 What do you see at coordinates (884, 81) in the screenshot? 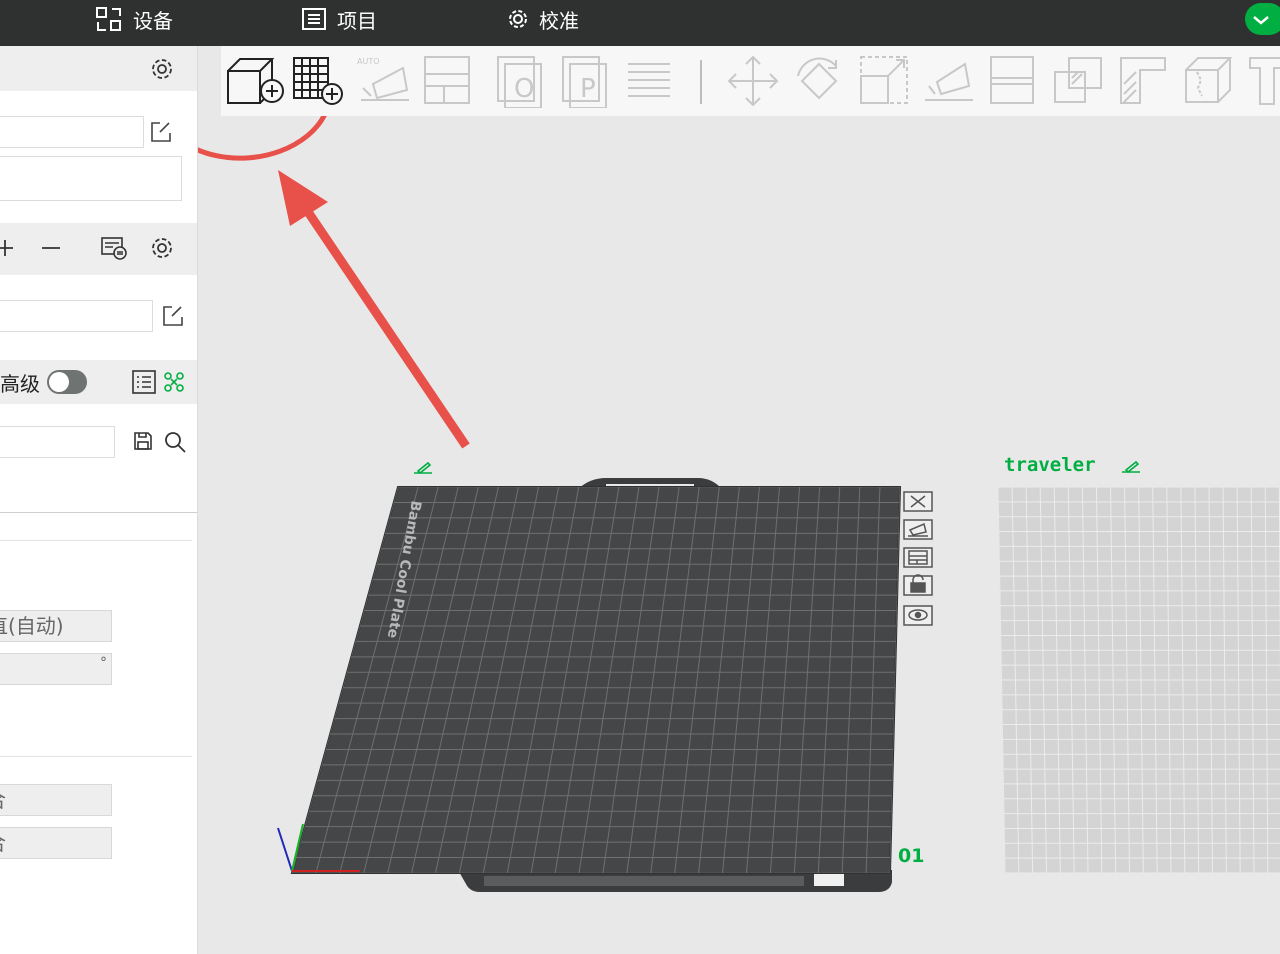
I see `scale-icon` at bounding box center [884, 81].